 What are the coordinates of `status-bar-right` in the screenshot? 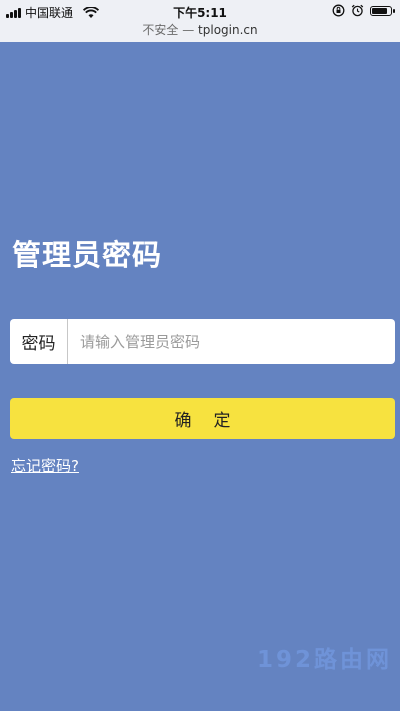 It's located at (363, 10).